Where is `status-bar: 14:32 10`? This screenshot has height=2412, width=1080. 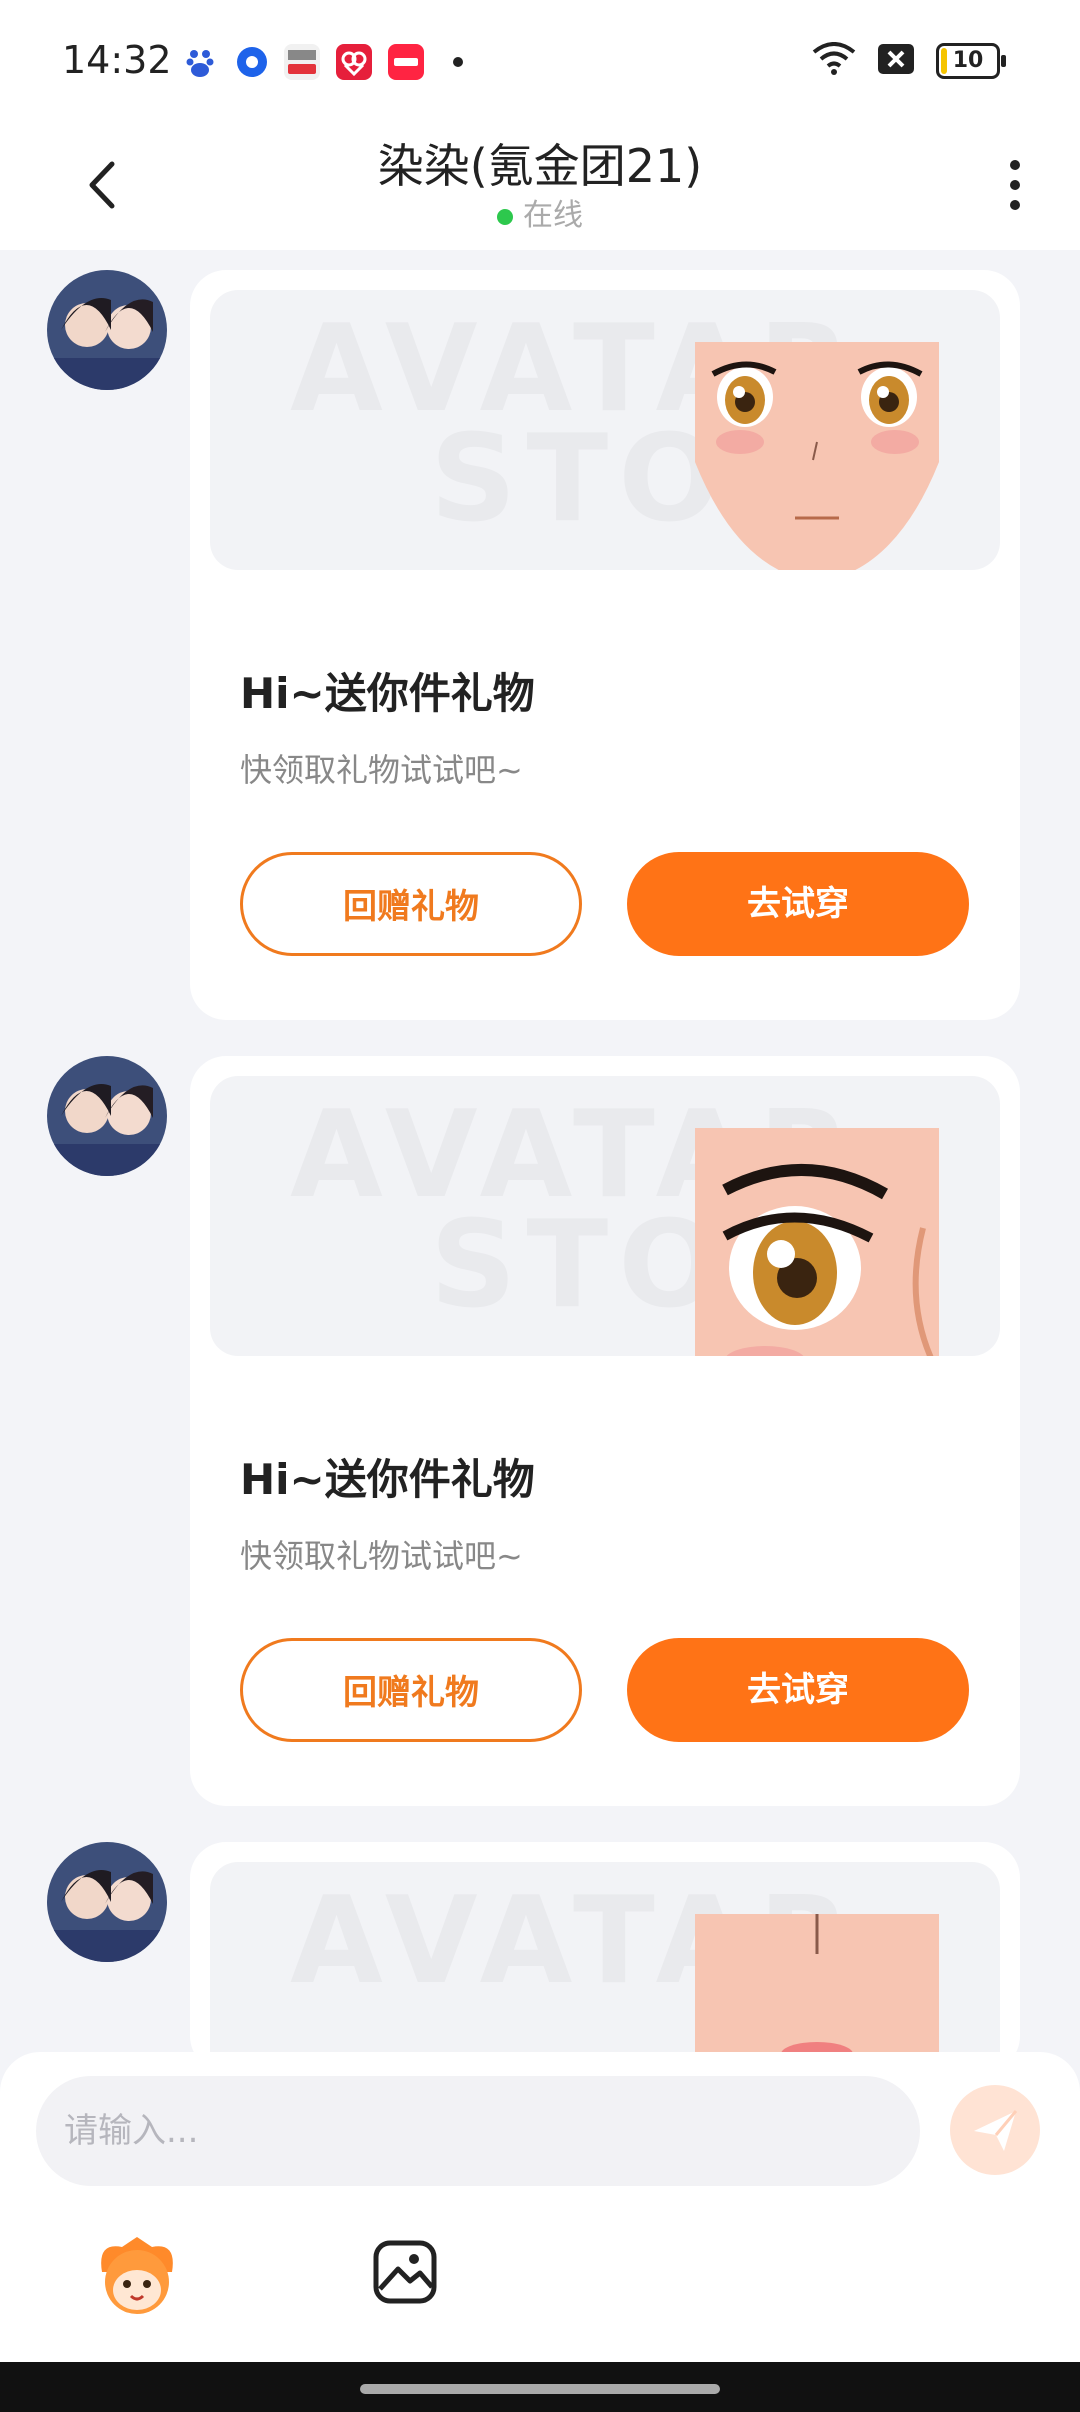 status-bar: 14:32 10 is located at coordinates (540, 60).